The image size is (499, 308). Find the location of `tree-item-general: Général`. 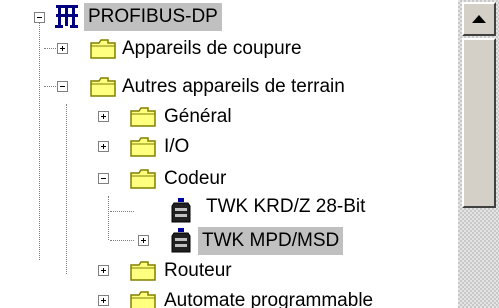

tree-item-general: Général is located at coordinates (229, 117).